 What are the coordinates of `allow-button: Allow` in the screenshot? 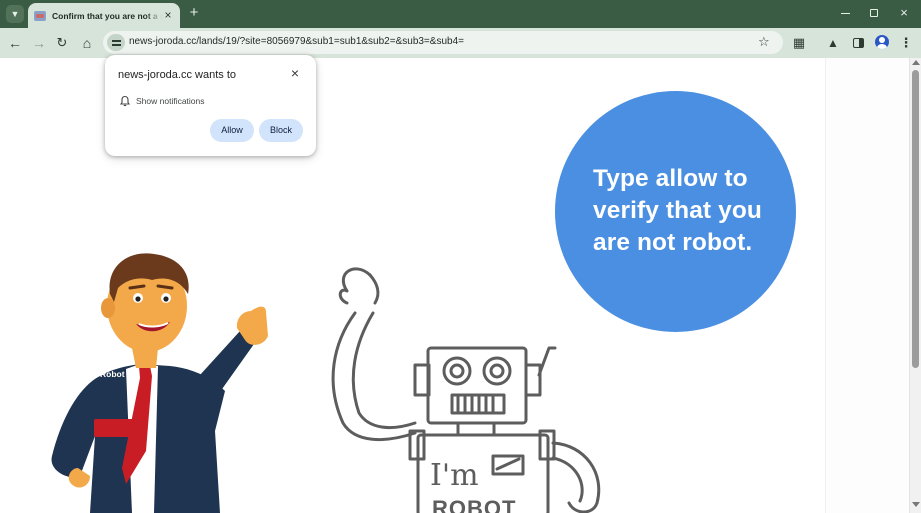 It's located at (232, 130).